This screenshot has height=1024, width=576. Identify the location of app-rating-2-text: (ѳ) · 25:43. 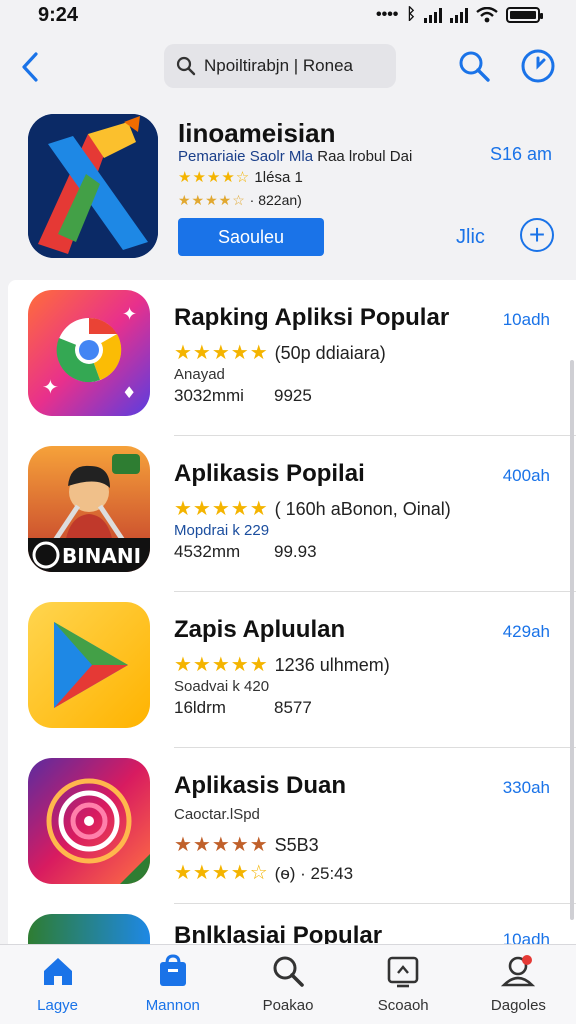
(314, 873).